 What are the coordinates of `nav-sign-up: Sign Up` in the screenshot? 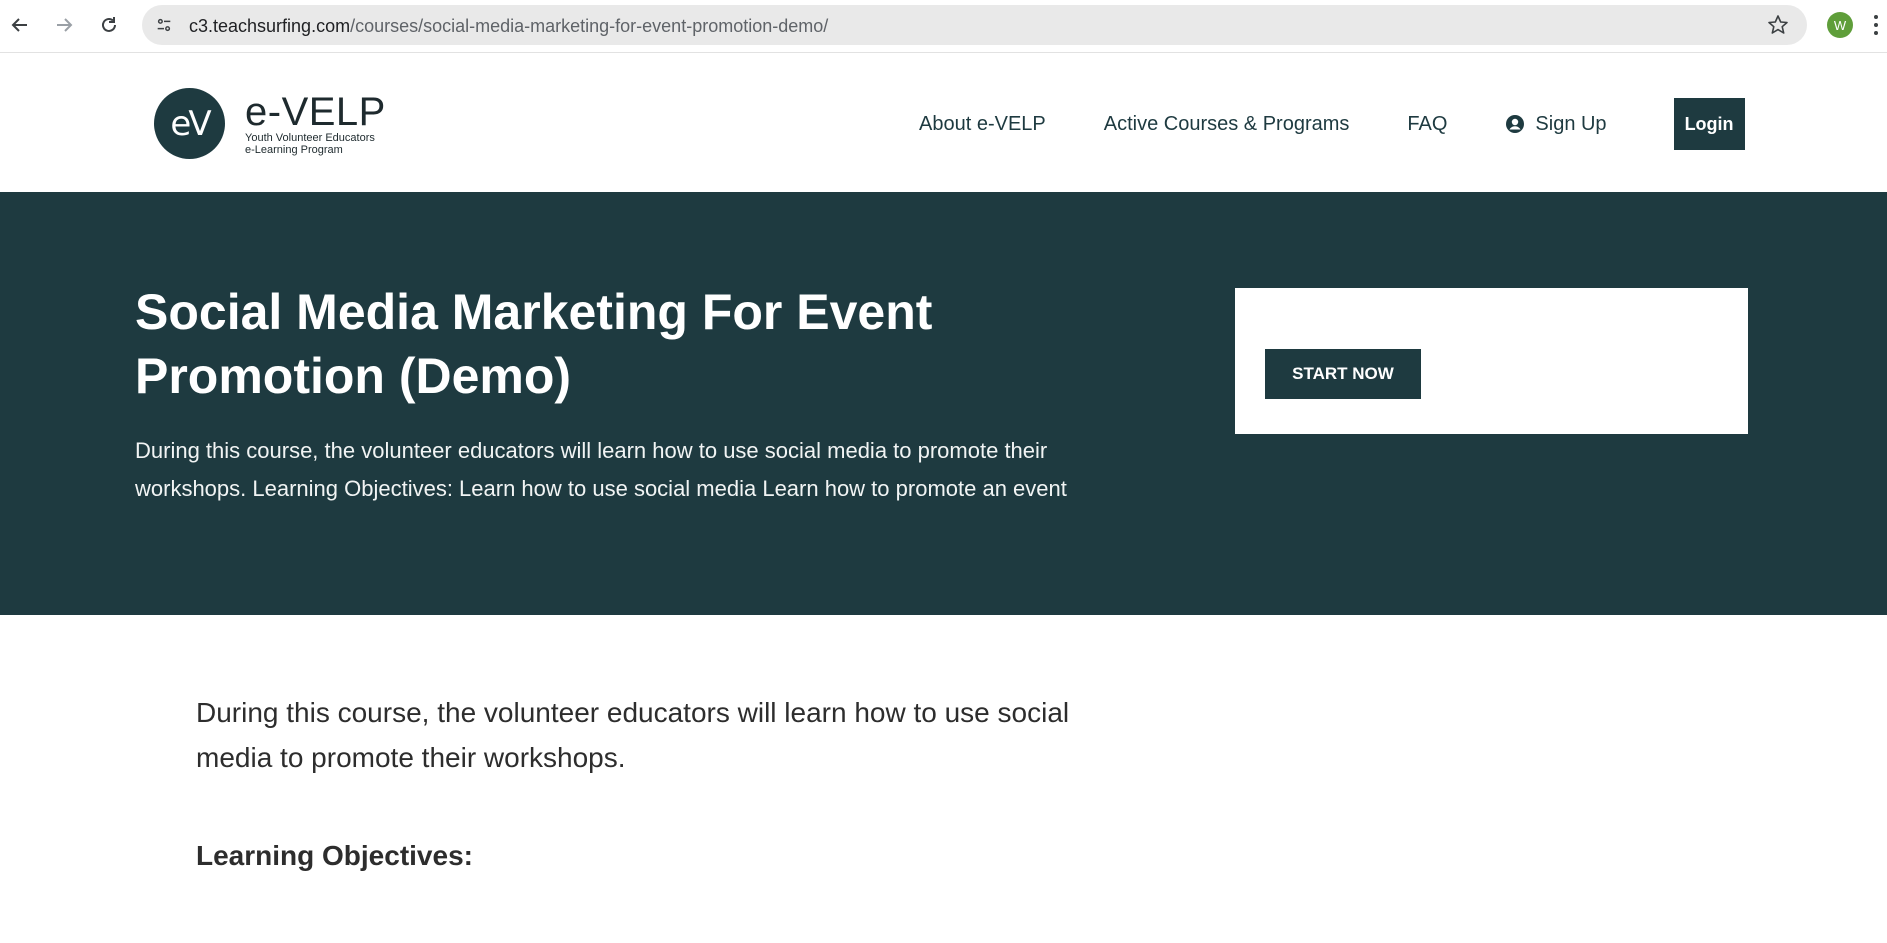 It's located at (1556, 124).